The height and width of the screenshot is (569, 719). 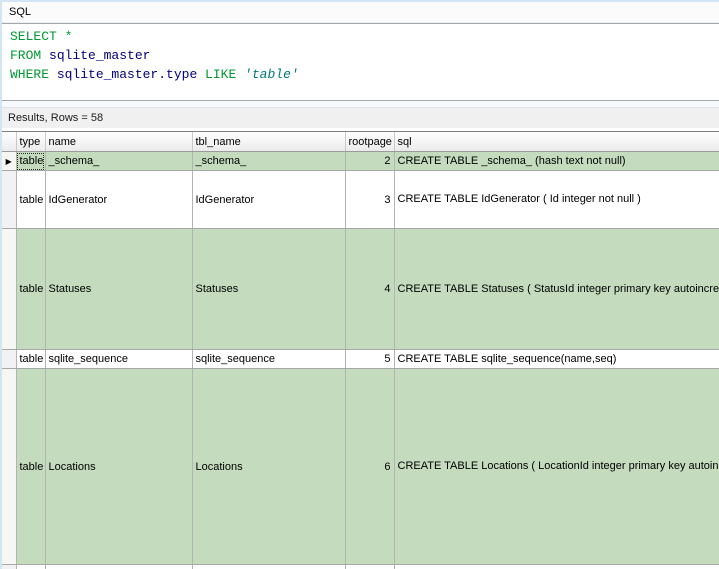 What do you see at coordinates (370, 466) in the screenshot?
I see `cell-rootpage: 6` at bounding box center [370, 466].